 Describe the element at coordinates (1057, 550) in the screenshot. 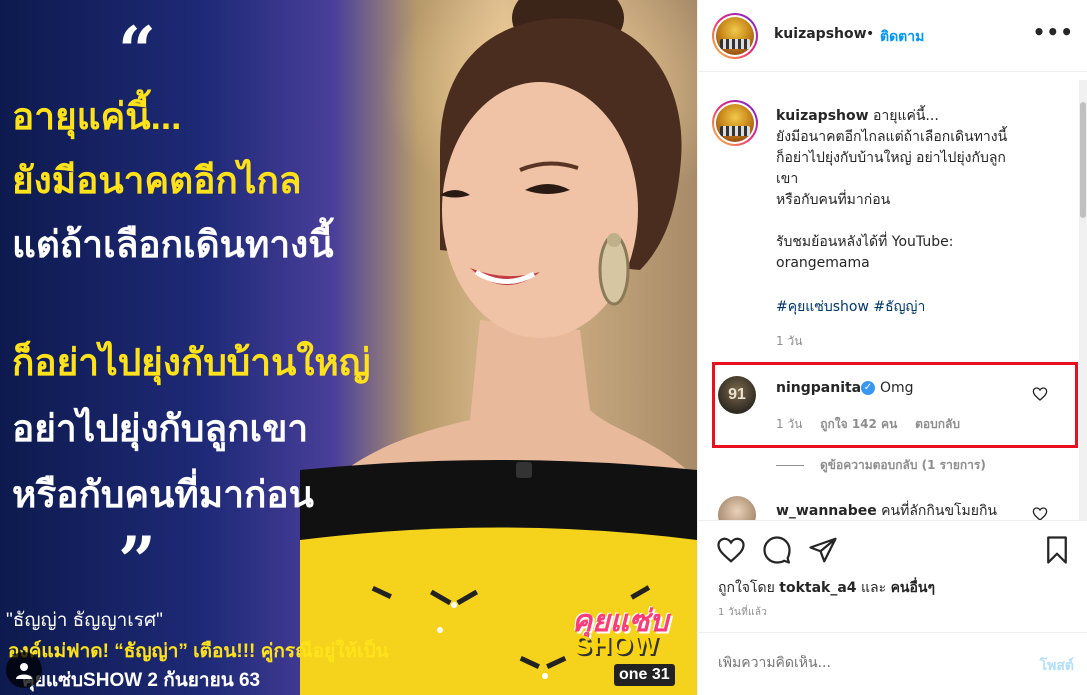

I see `bookmark-save-icon` at that location.